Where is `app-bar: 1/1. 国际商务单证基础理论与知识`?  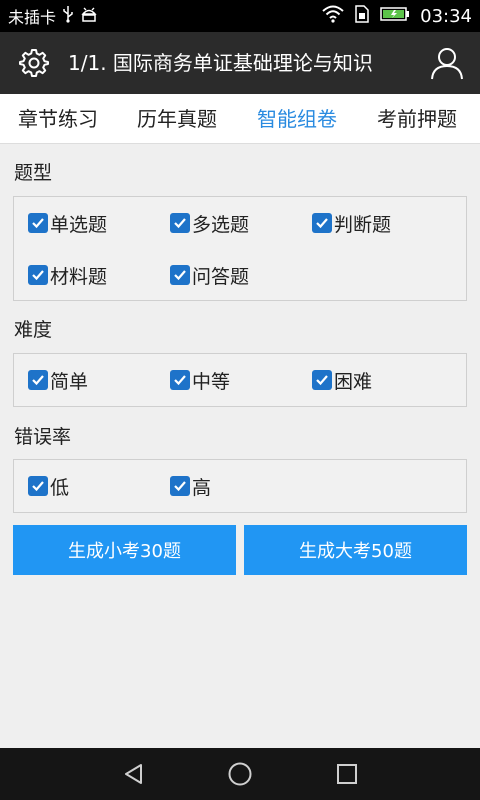
app-bar: 1/1. 国际商务单证基础理论与知识 is located at coordinates (240, 63).